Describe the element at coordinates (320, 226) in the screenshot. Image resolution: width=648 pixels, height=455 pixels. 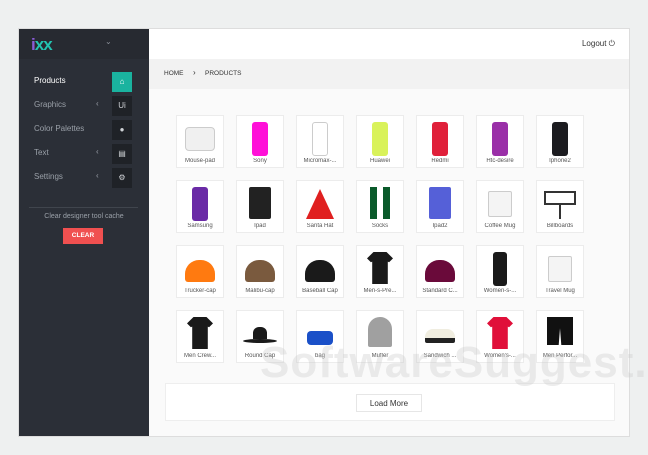
I see `product-name: Santa Hat` at that location.